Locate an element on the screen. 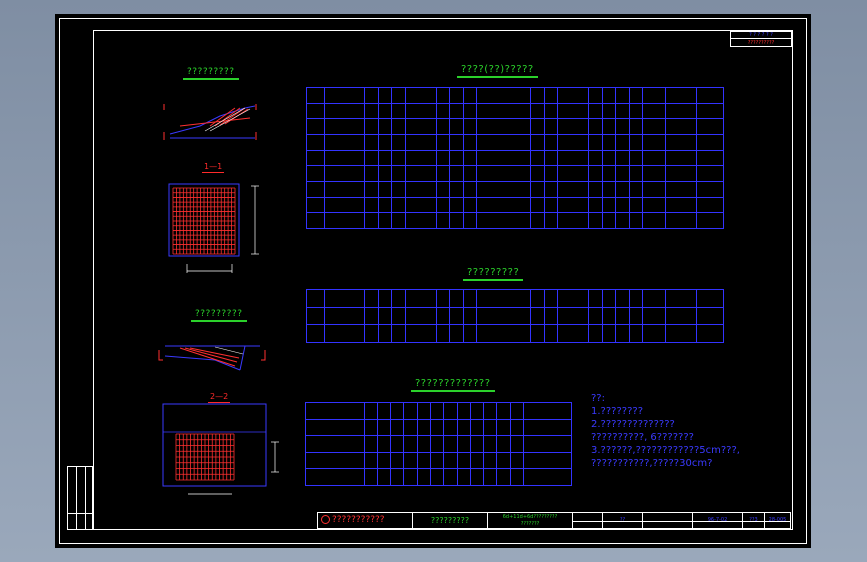 The height and width of the screenshot is (562, 867). notes-line-4: 3.??????,????????????5cm???, is located at coordinates (665, 450).